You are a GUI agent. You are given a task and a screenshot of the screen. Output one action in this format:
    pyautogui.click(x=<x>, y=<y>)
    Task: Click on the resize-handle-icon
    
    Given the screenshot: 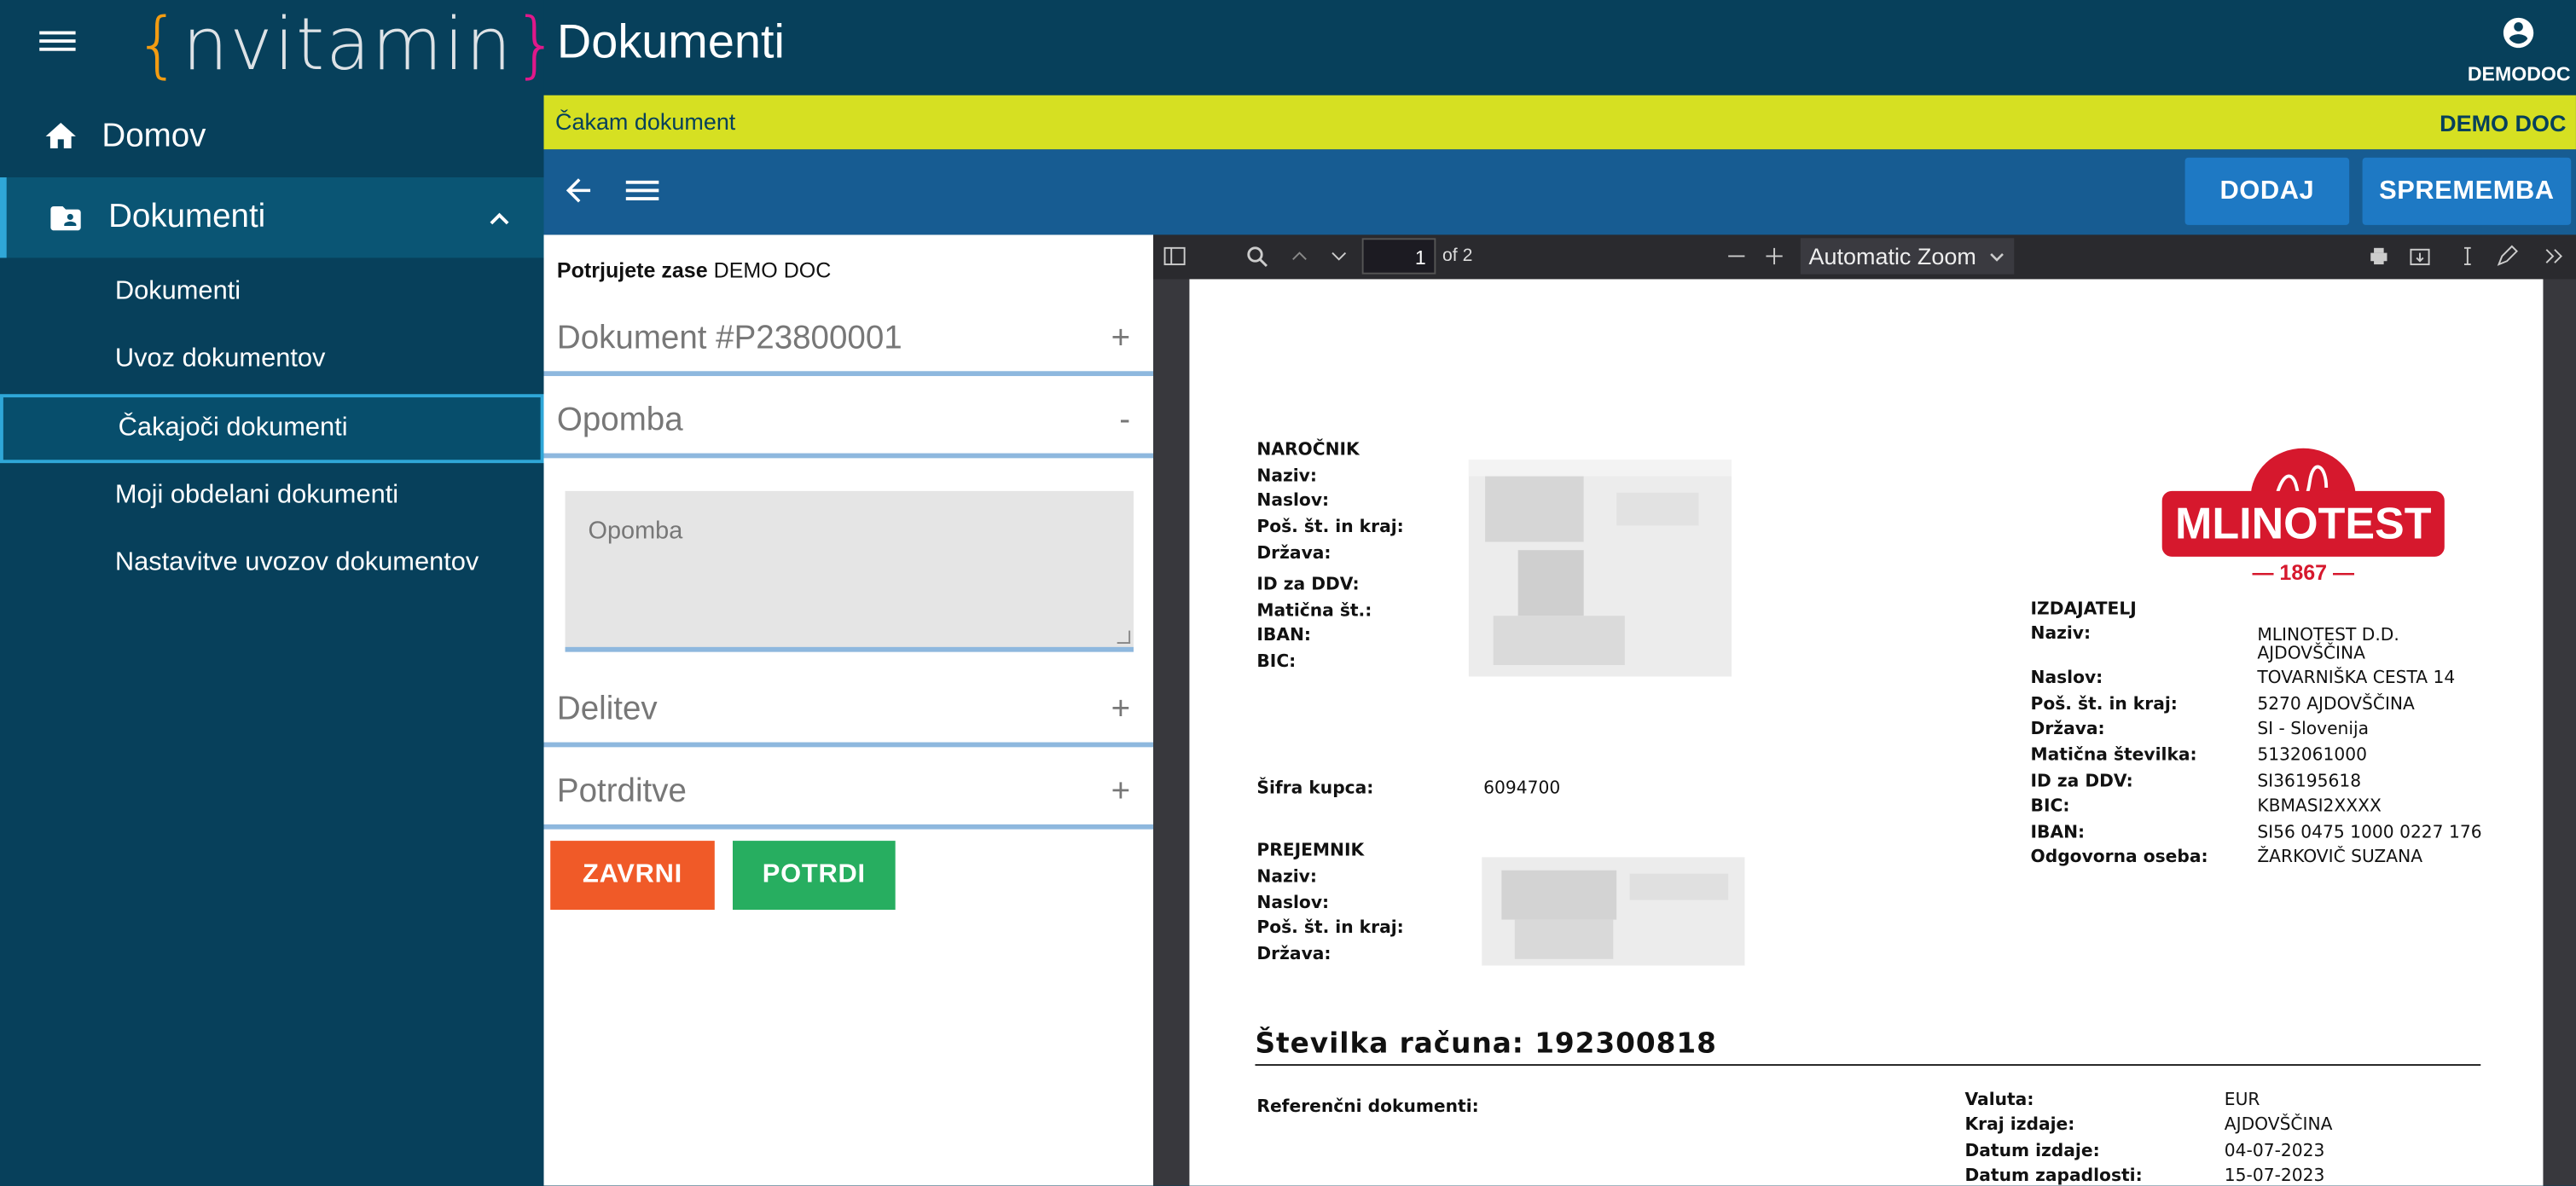 What is the action you would take?
    pyautogui.click(x=1124, y=637)
    